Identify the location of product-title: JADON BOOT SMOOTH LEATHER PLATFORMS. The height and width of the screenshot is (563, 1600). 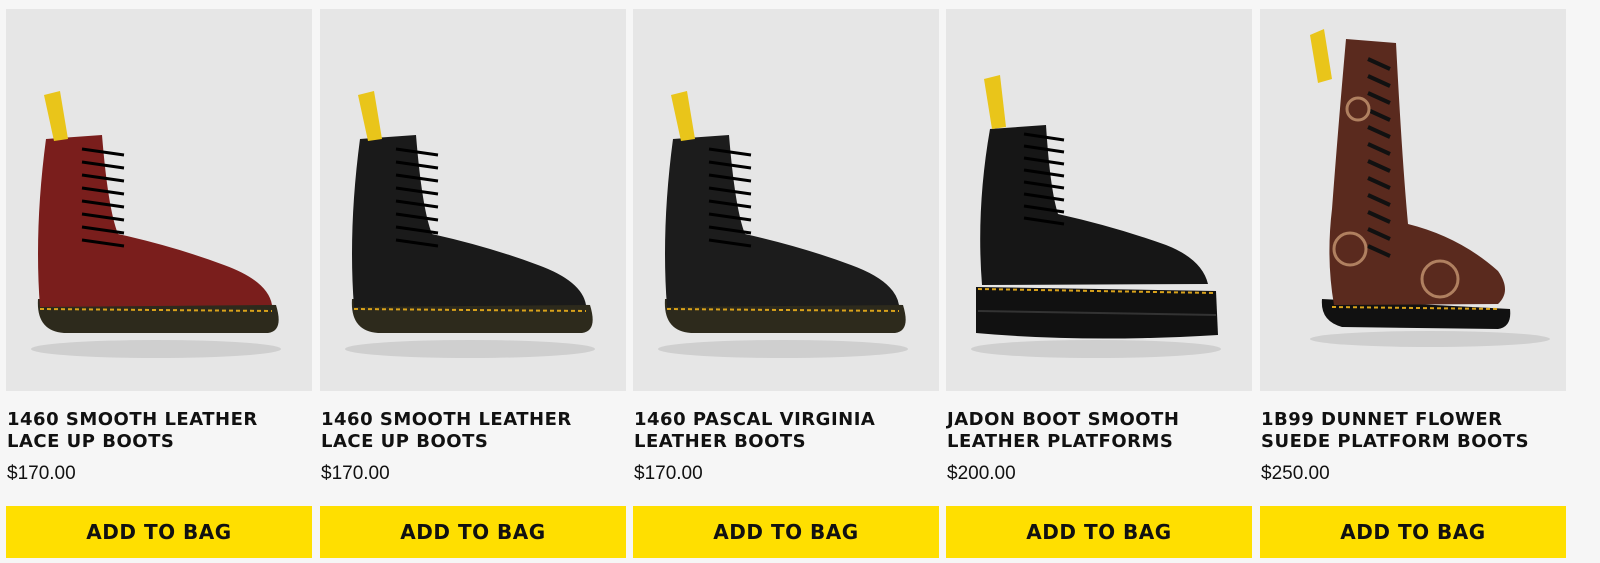
(1097, 431).